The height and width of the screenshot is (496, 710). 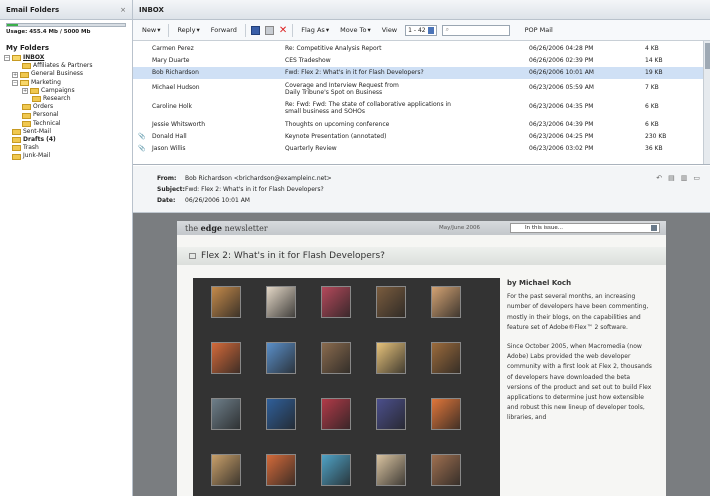 I want to click on preview-tools: ↶ ▤ ▥ ▭, so click(x=678, y=178).